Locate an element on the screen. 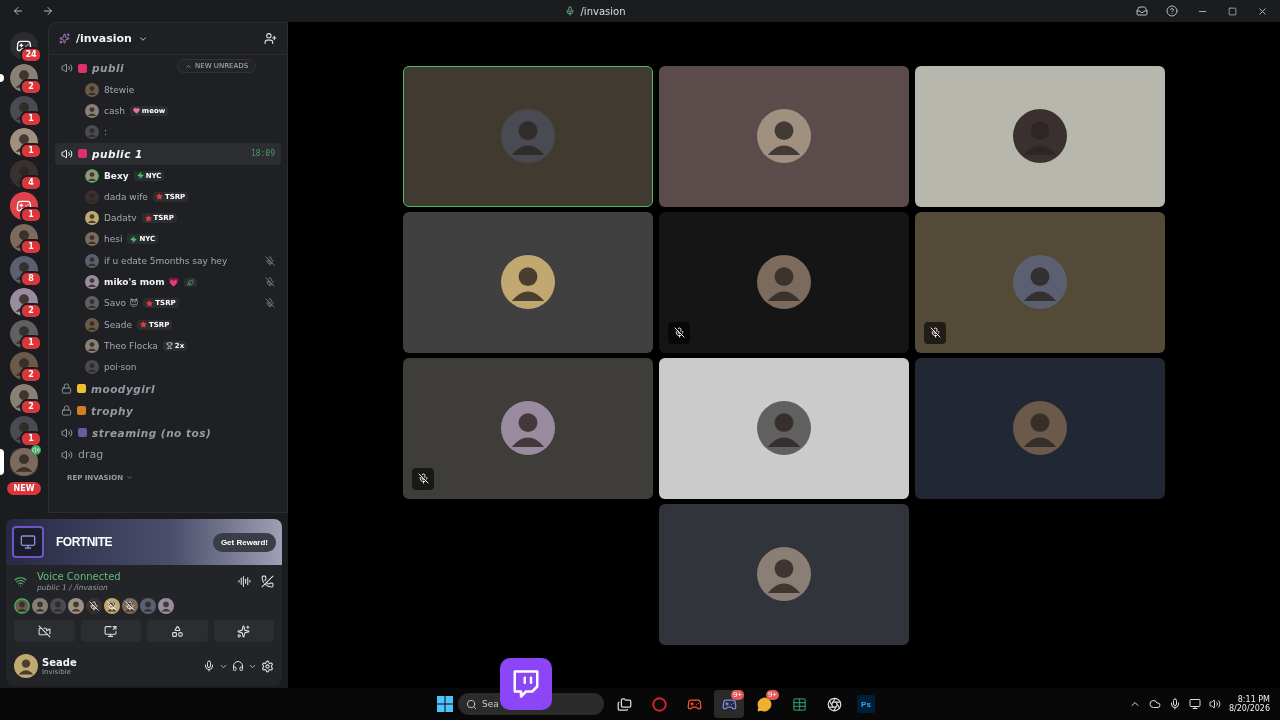 This screenshot has width=1280, height=720. screen-share-icon is located at coordinates (111, 631).